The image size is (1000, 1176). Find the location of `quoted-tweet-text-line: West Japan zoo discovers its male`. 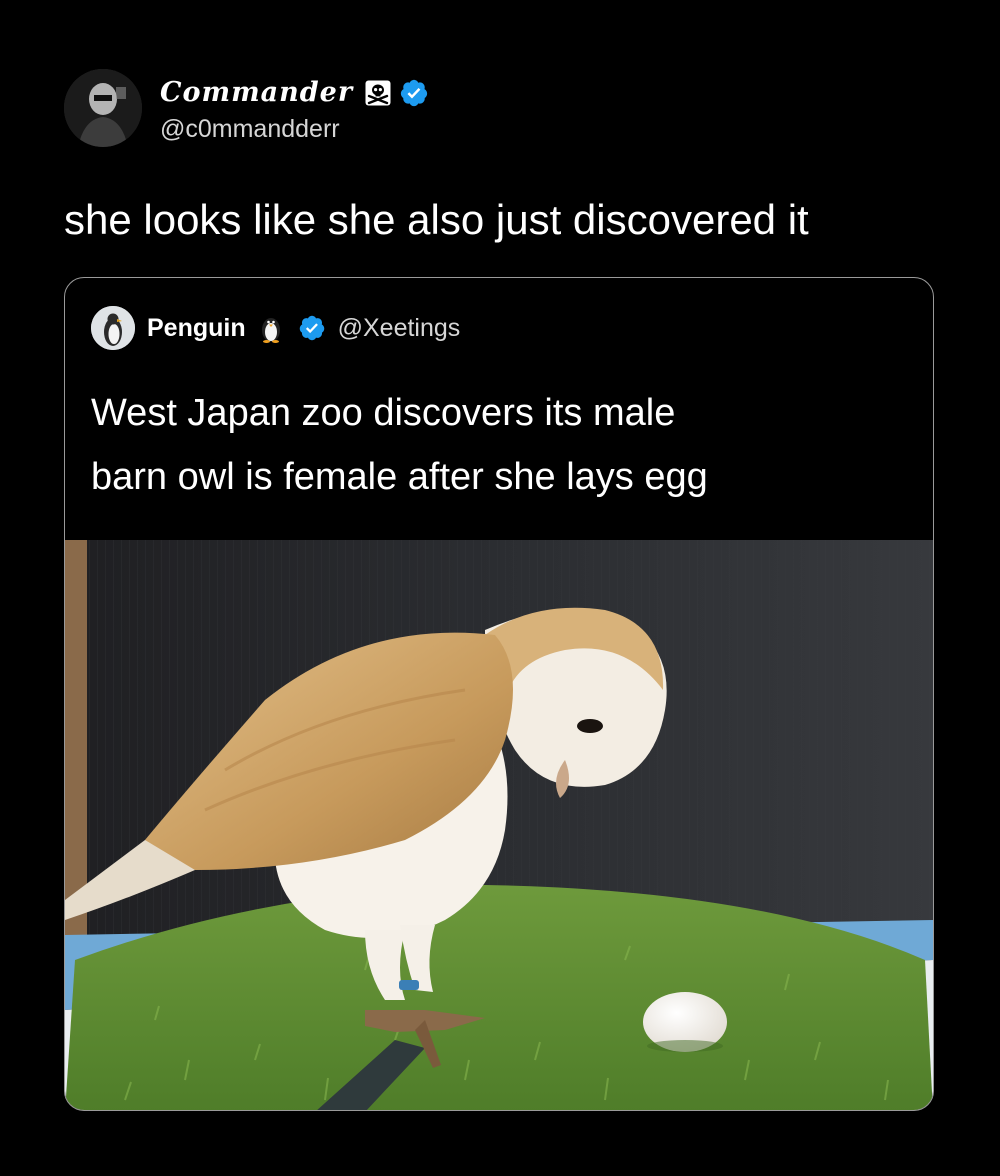

quoted-tweet-text-line: West Japan zoo discovers its male is located at coordinates (383, 413).